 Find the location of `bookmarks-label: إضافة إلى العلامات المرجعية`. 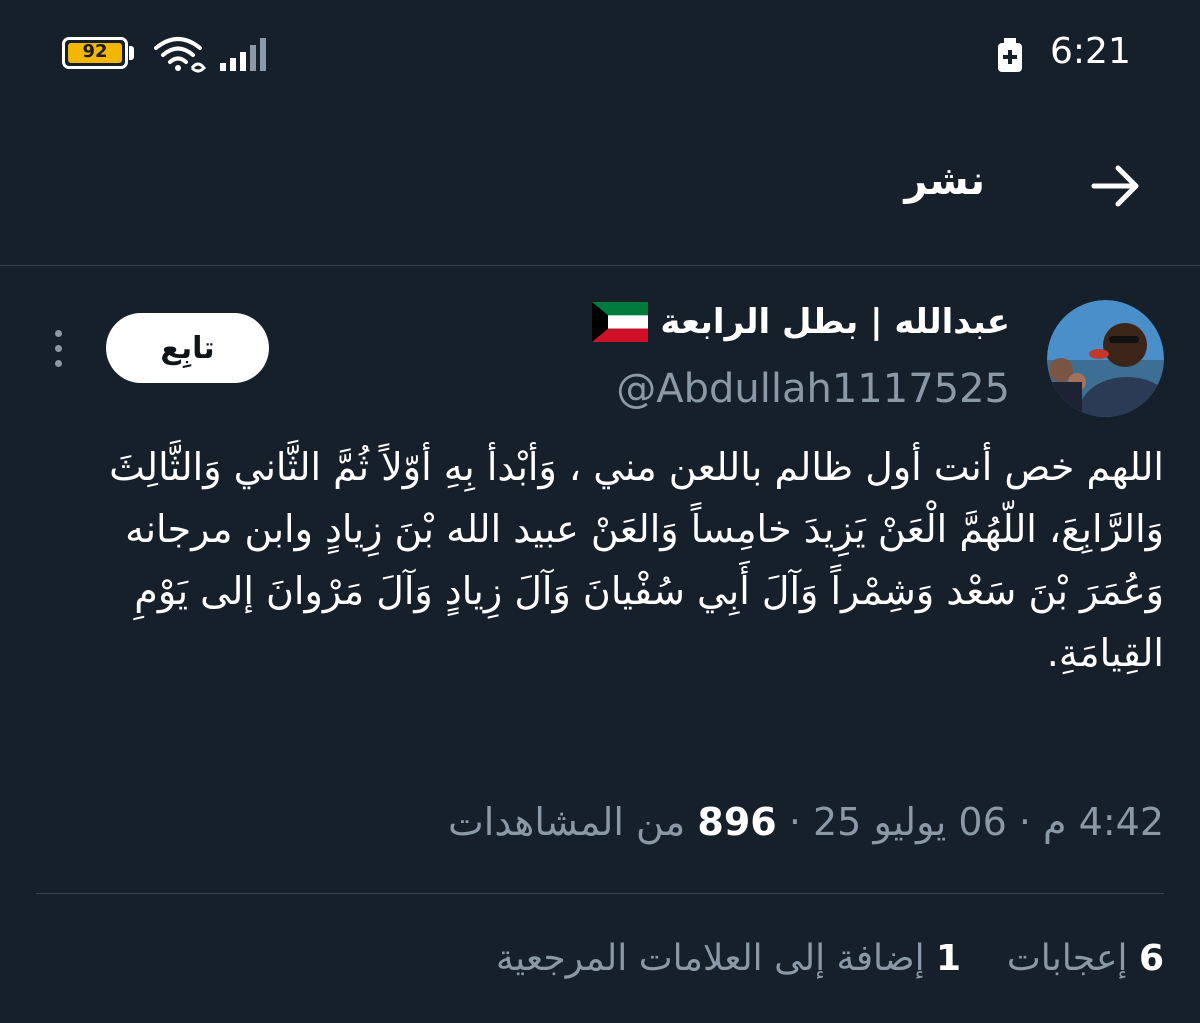

bookmarks-label: إضافة إلى العلامات المرجعية is located at coordinates (710, 958).